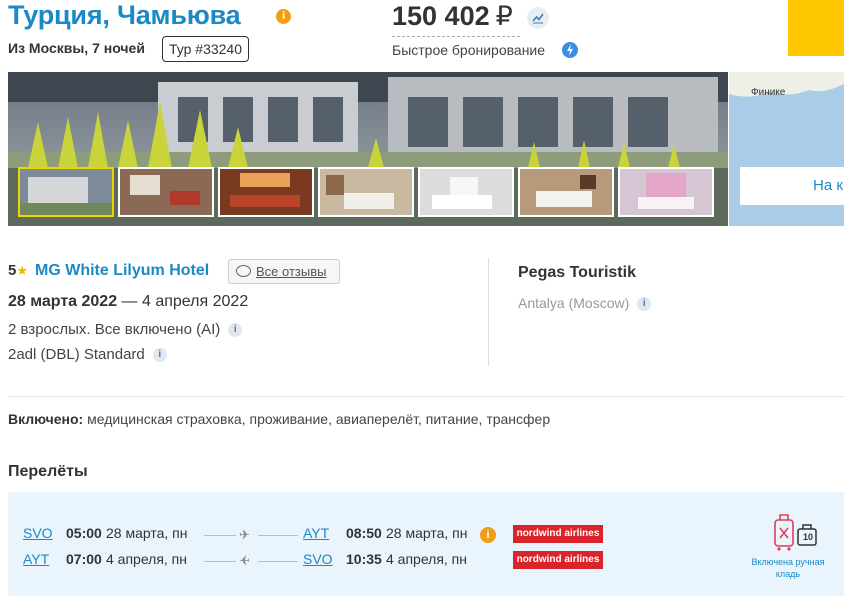 The width and height of the screenshot is (844, 596). I want to click on price-chart-icon, so click(538, 18).